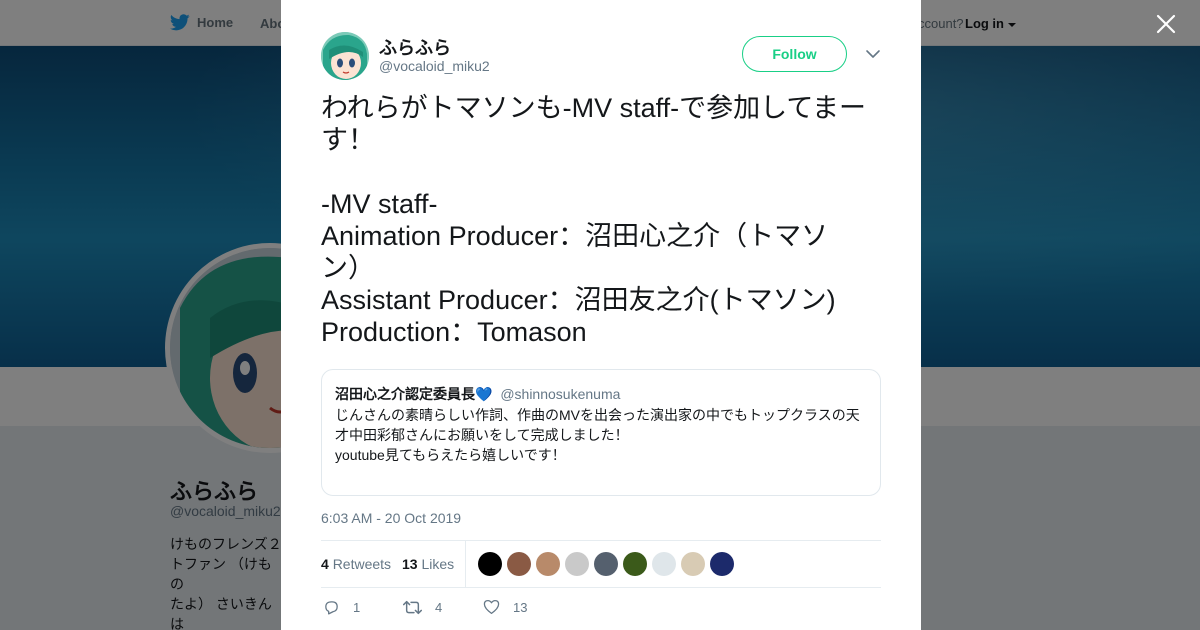 This screenshot has height=630, width=1200. Describe the element at coordinates (362, 564) in the screenshot. I see `retweets-label: Retweets` at that location.